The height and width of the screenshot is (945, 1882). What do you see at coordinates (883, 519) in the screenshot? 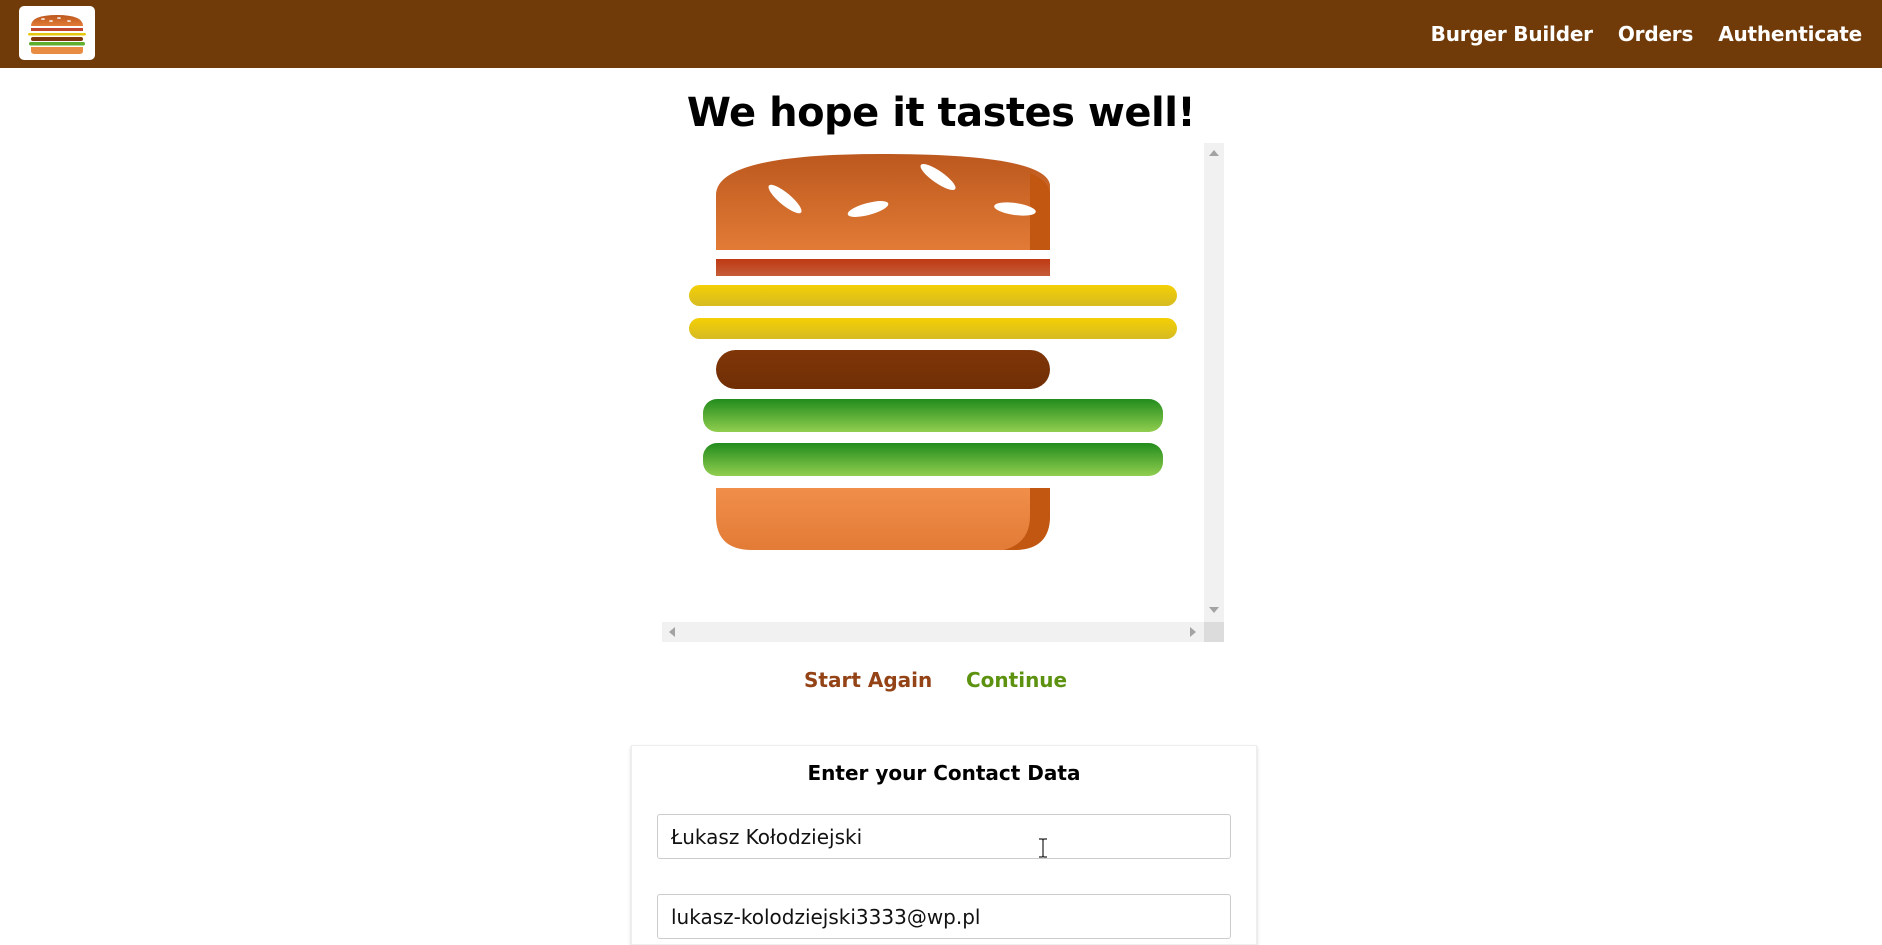
I see `bread-bottom` at bounding box center [883, 519].